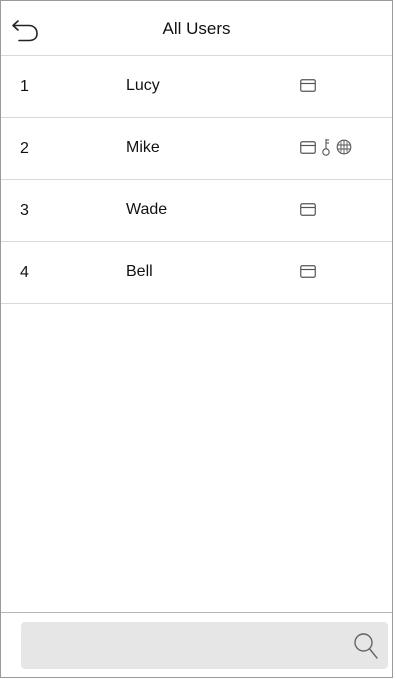  What do you see at coordinates (24, 148) in the screenshot?
I see `user-id: 2` at bounding box center [24, 148].